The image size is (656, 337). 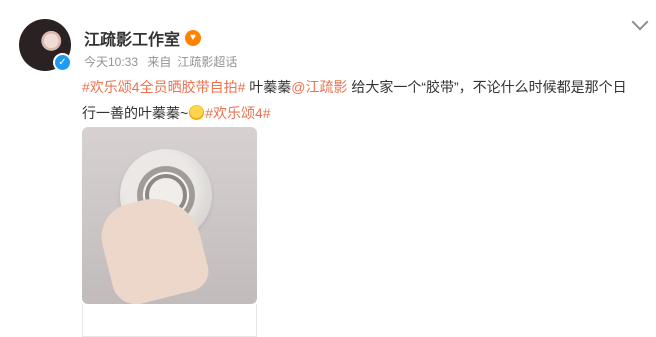 What do you see at coordinates (207, 62) in the screenshot?
I see `source-link: 江疏影超话` at bounding box center [207, 62].